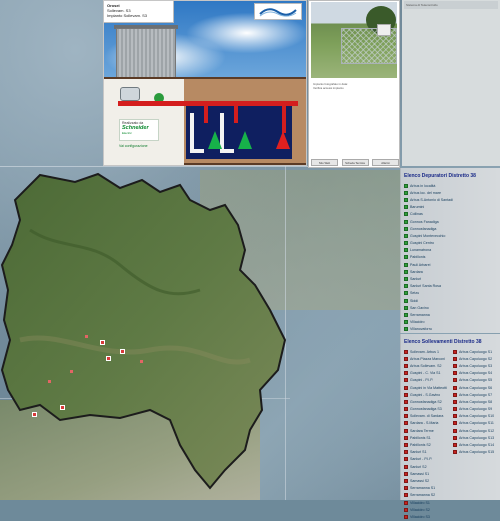  What do you see at coordinates (476, 409) in the screenshot?
I see `list-item: Arbus Capoluogo S9` at bounding box center [476, 409].